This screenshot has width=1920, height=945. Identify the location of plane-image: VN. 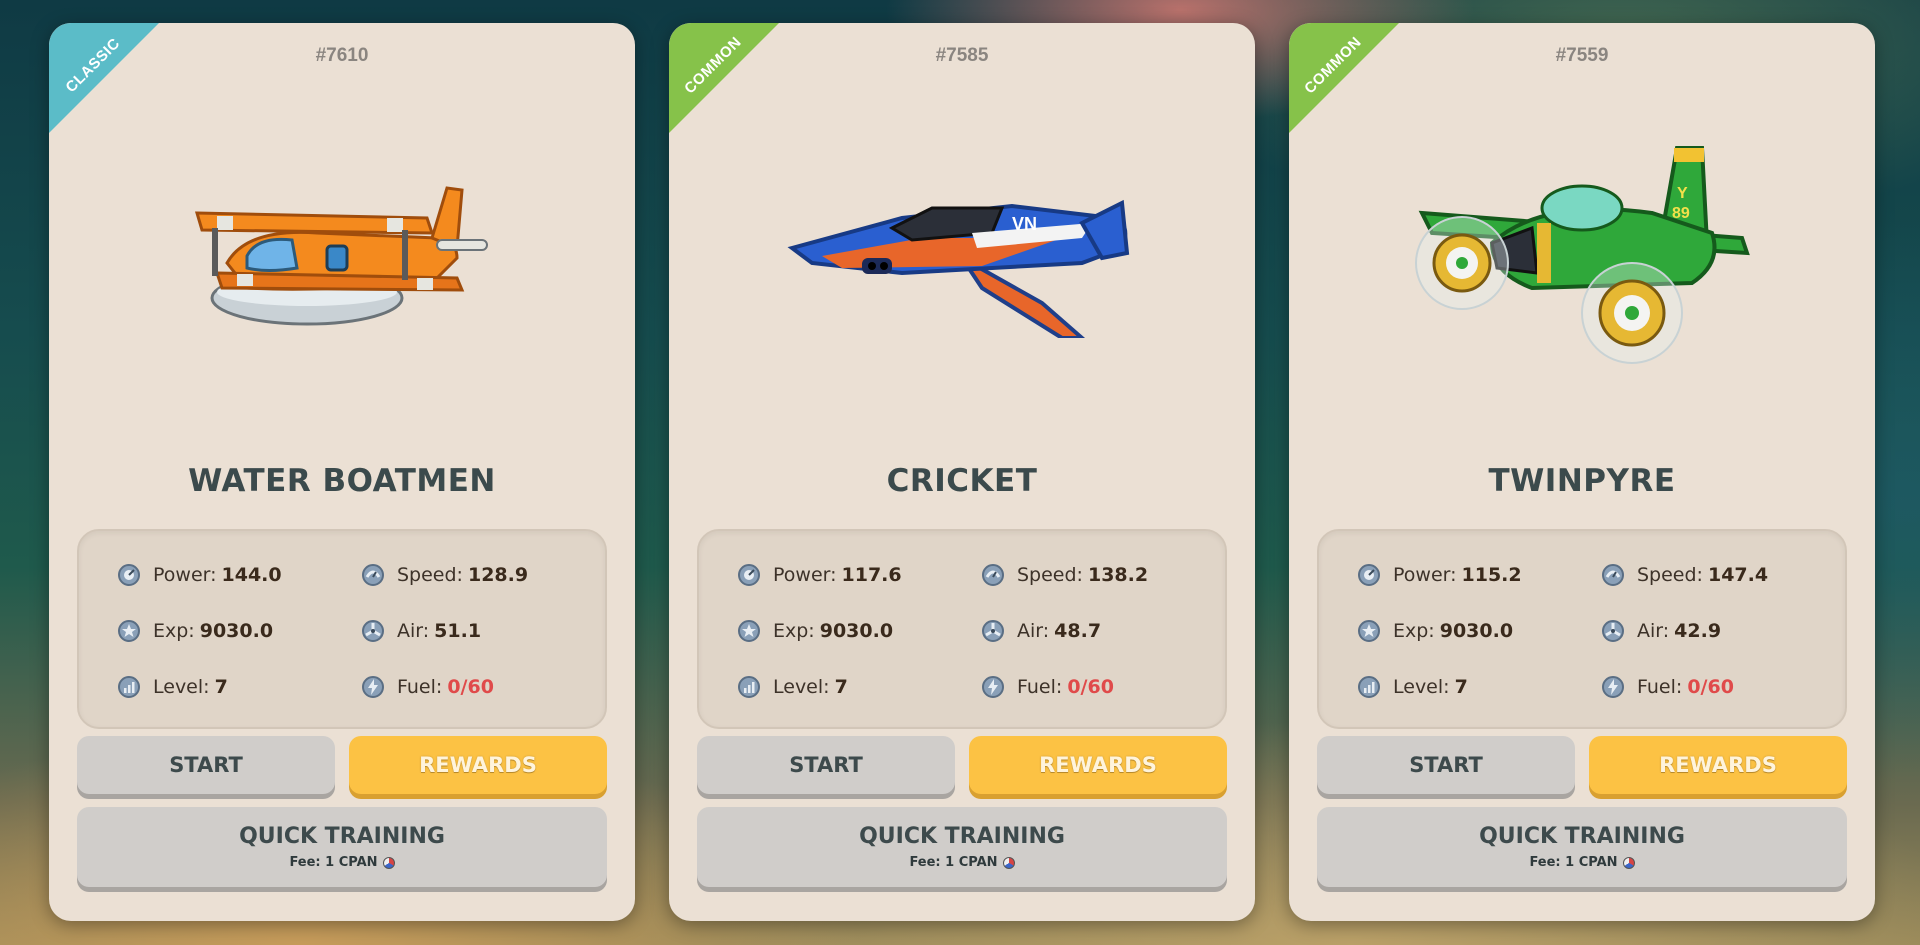
(962, 258).